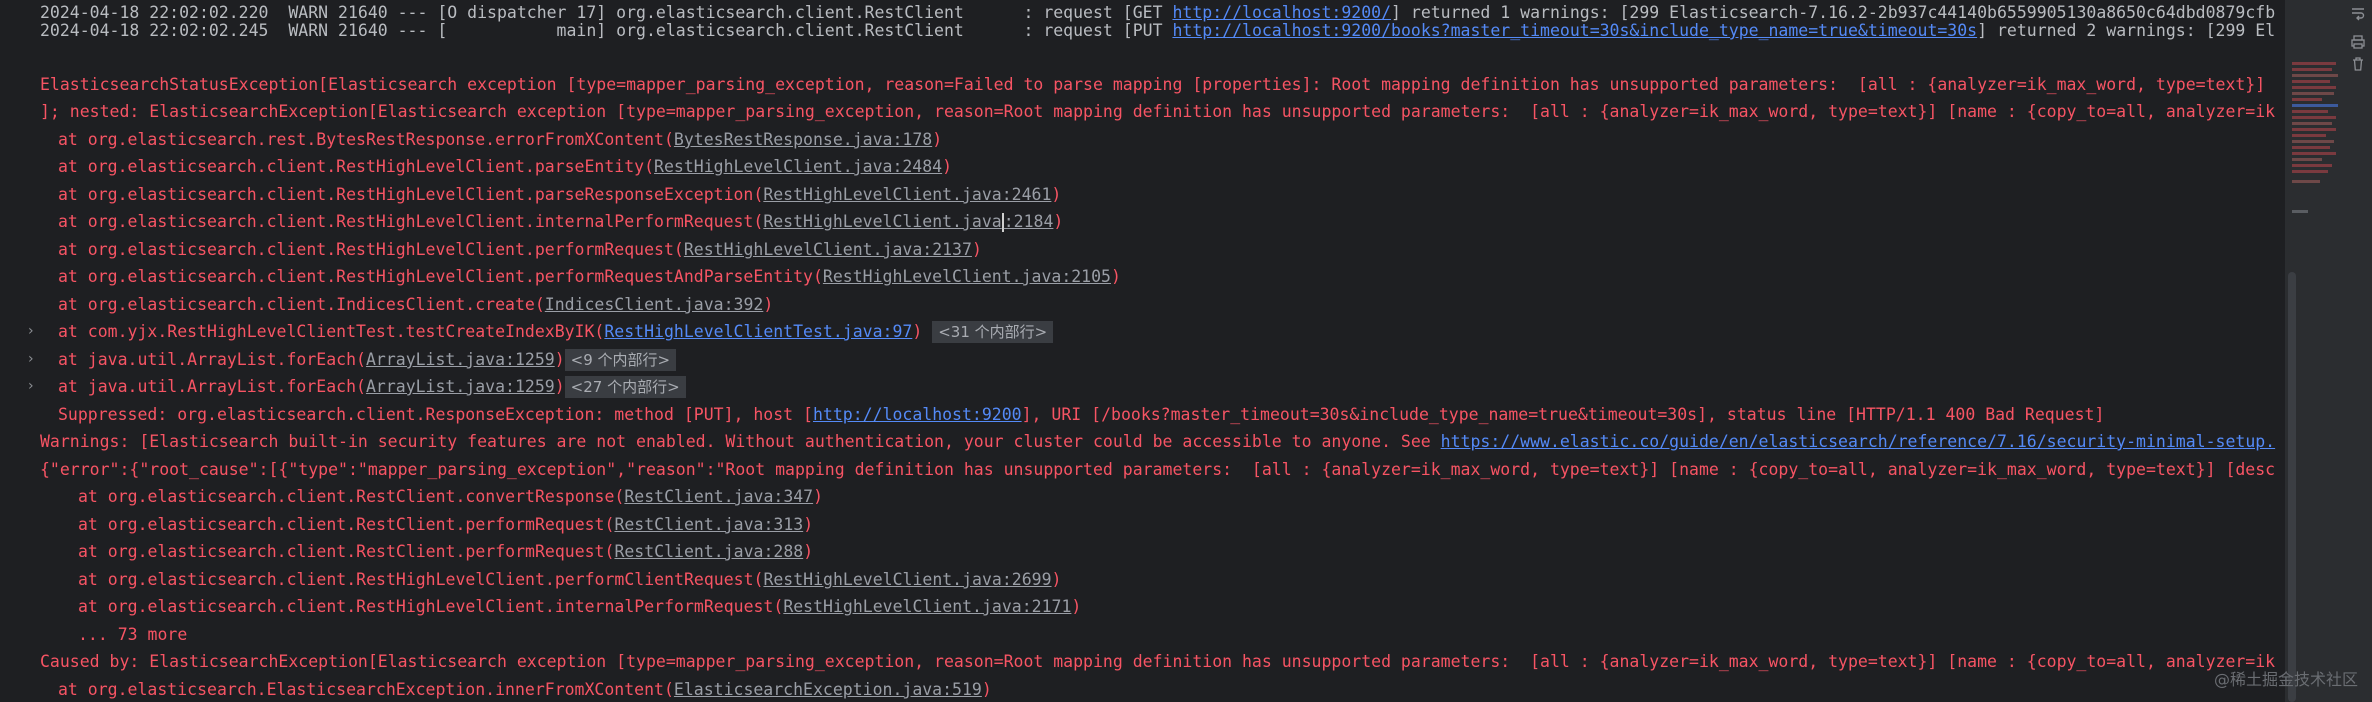  I want to click on source-link: BytesRestResponse.java:178, so click(803, 139).